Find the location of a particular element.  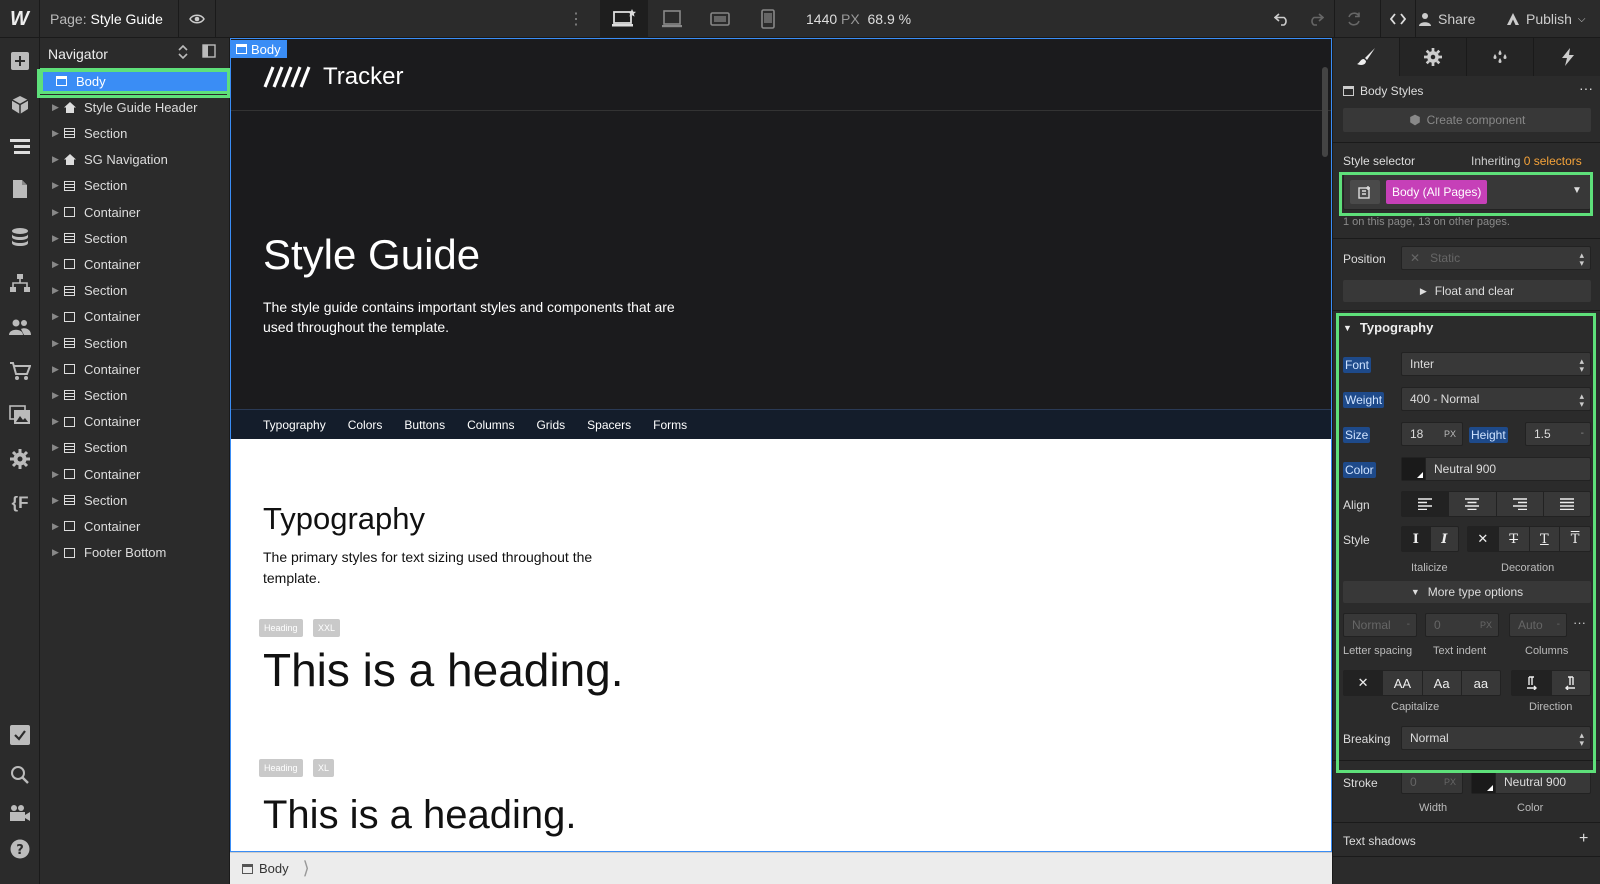

style-selector-field: Body (All Pages) ▼ is located at coordinates (1467, 192).